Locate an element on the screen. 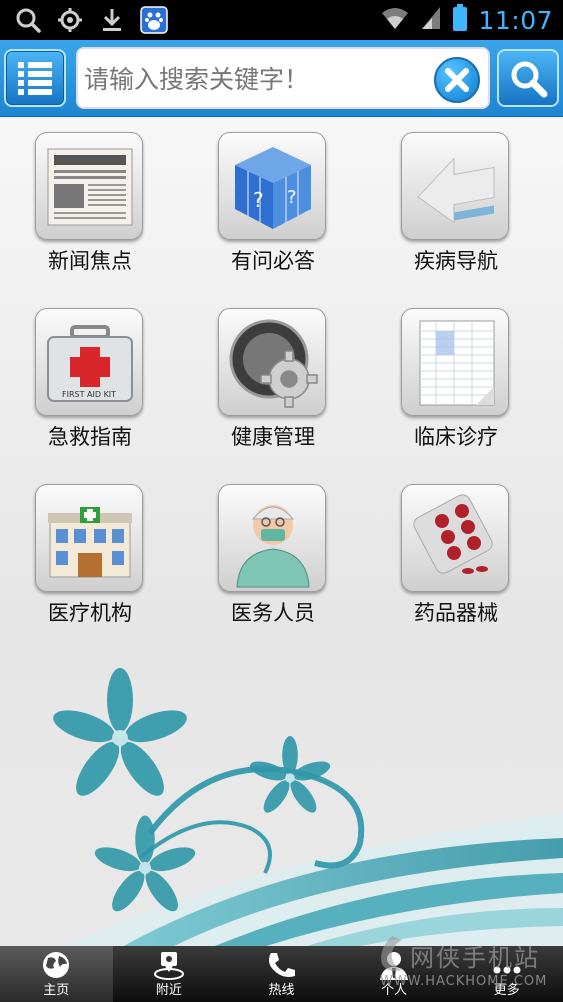 This screenshot has width=563, height=1002. tile-label: 健康管理 is located at coordinates (273, 437).